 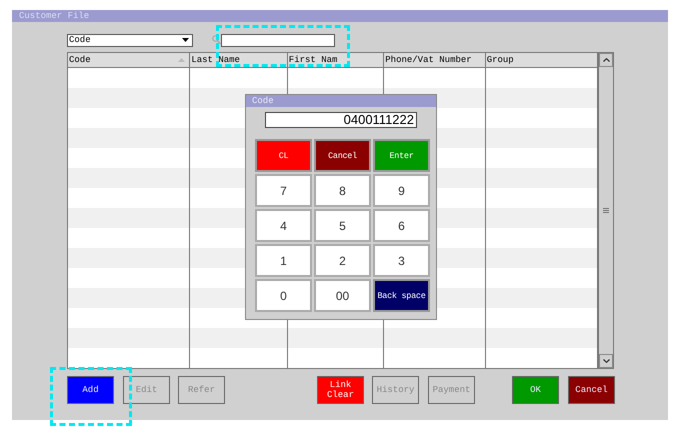 I want to click on window-title: Customer File, so click(x=340, y=16).